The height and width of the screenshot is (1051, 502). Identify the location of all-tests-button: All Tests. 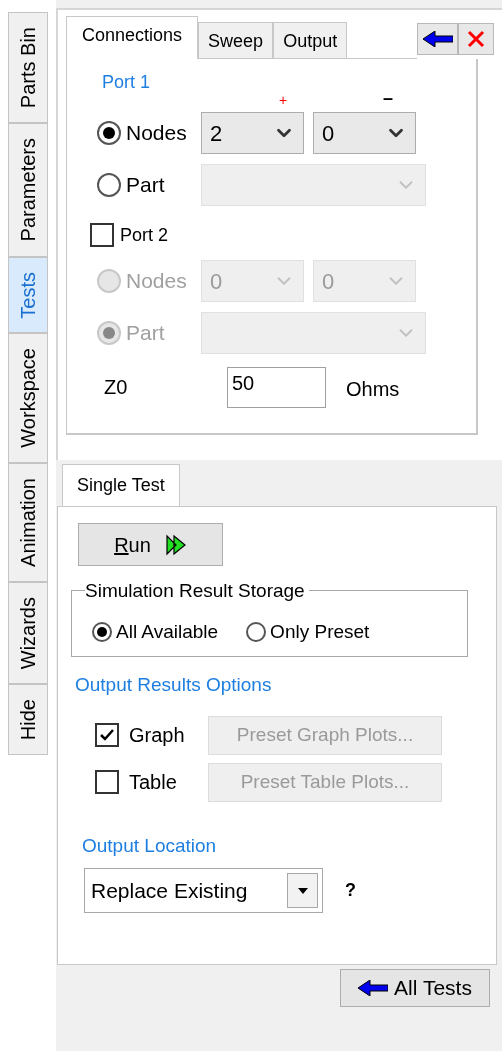
(415, 988).